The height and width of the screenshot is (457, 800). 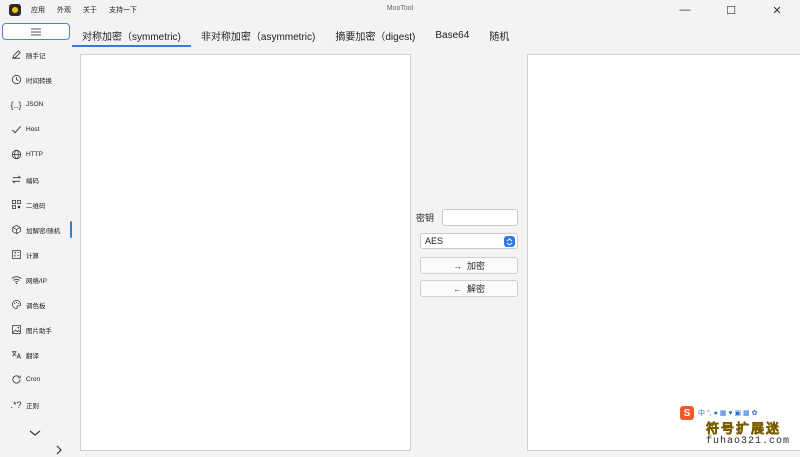 I want to click on algorithm-select: AES, so click(x=469, y=241).